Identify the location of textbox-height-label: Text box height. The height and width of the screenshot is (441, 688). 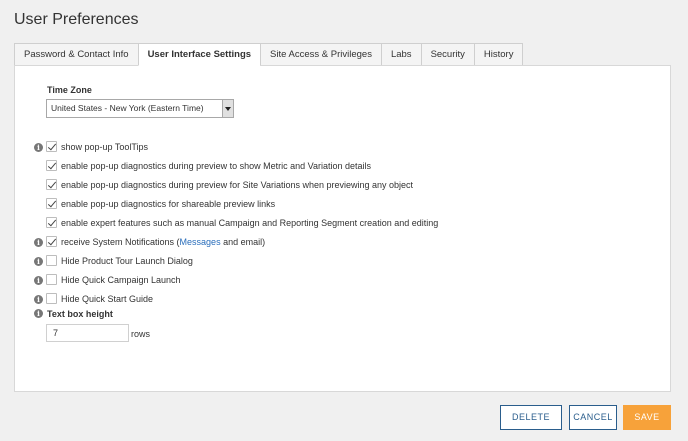
(80, 314).